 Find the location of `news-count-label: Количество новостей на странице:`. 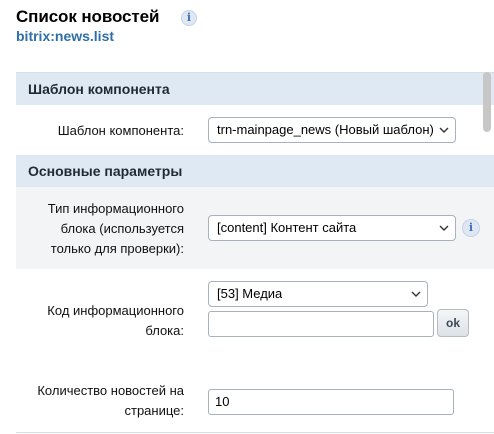

news-count-label: Количество новостей на странице: is located at coordinates (110, 401).